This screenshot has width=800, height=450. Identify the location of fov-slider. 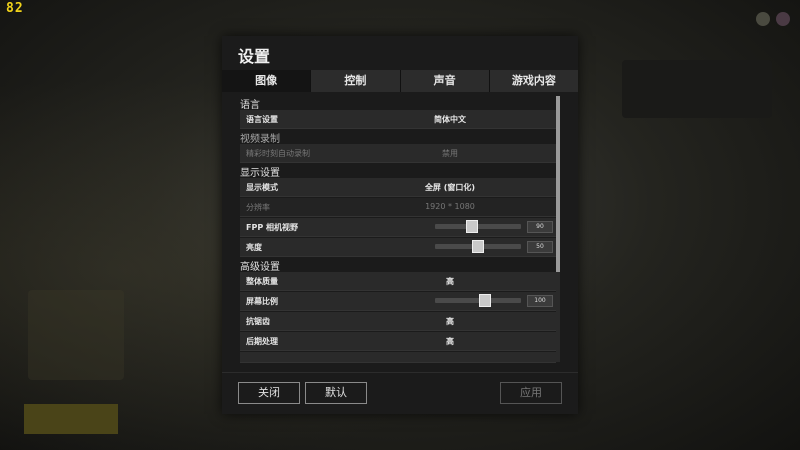
(478, 226).